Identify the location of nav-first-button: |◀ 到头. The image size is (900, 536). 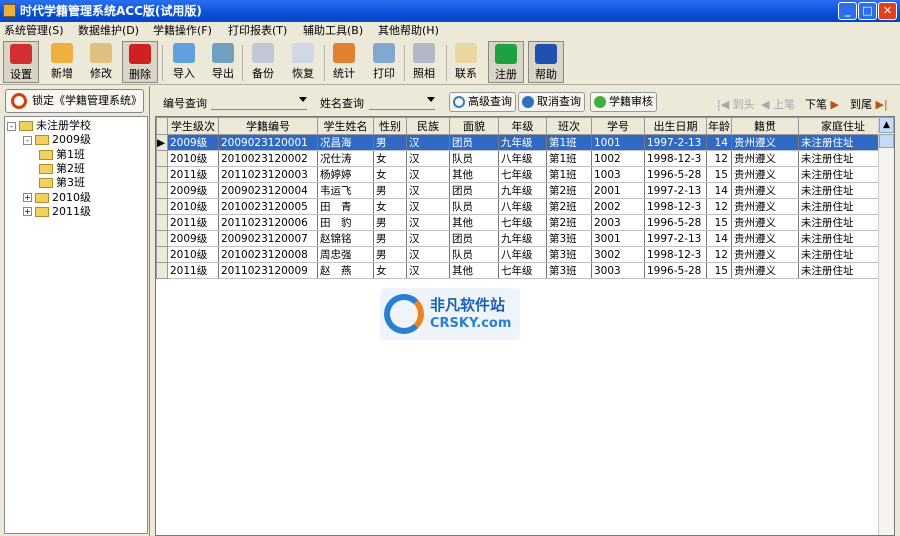
(736, 104).